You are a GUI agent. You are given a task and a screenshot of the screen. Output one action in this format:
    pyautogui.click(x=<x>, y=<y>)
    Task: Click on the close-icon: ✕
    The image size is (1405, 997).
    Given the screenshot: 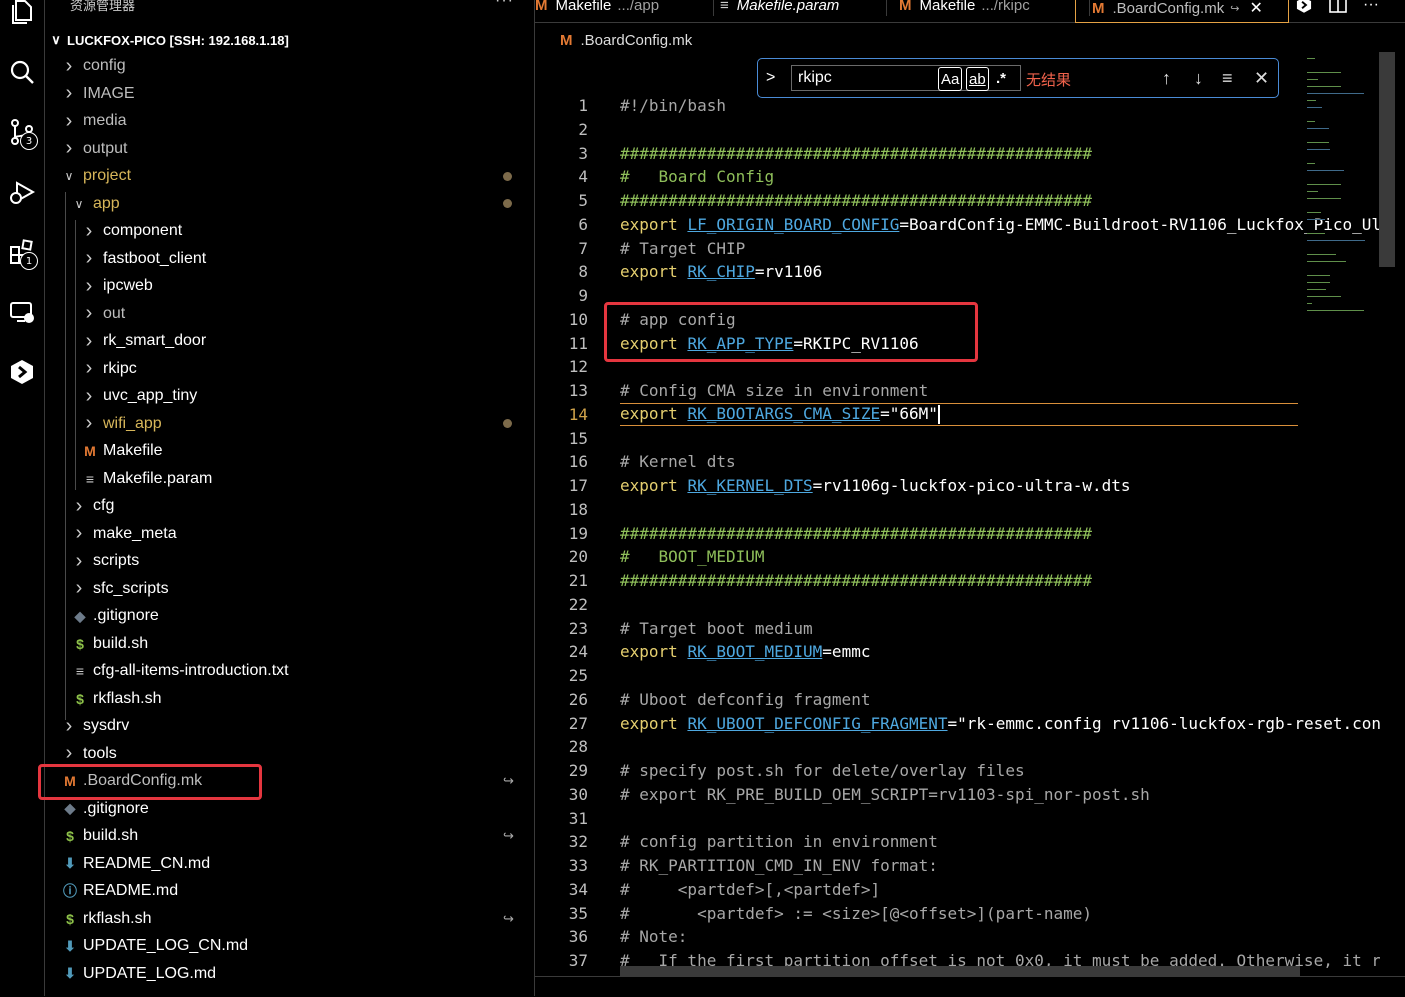 What is the action you would take?
    pyautogui.click(x=1255, y=9)
    